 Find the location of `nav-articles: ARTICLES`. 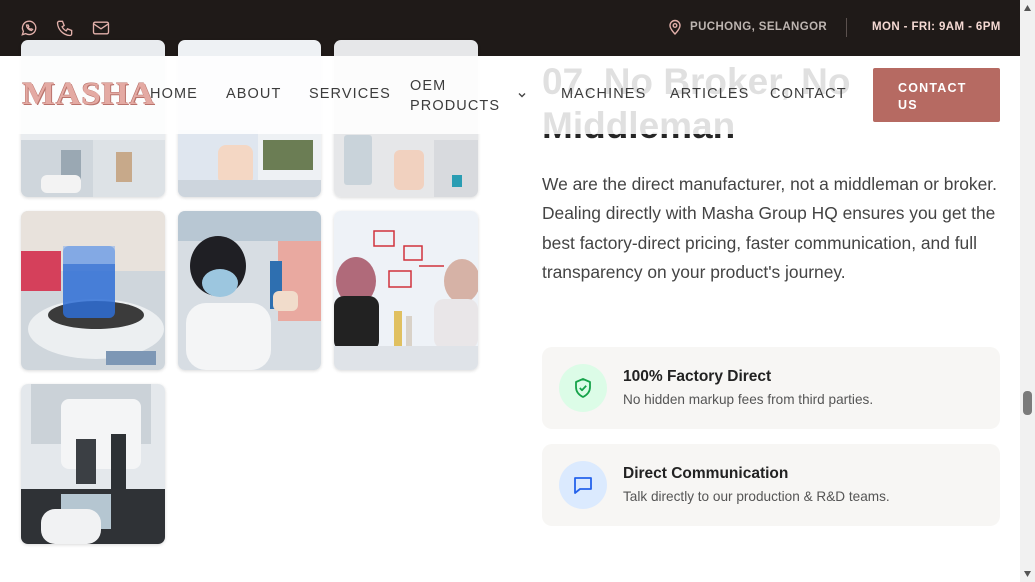

nav-articles: ARTICLES is located at coordinates (709, 94).